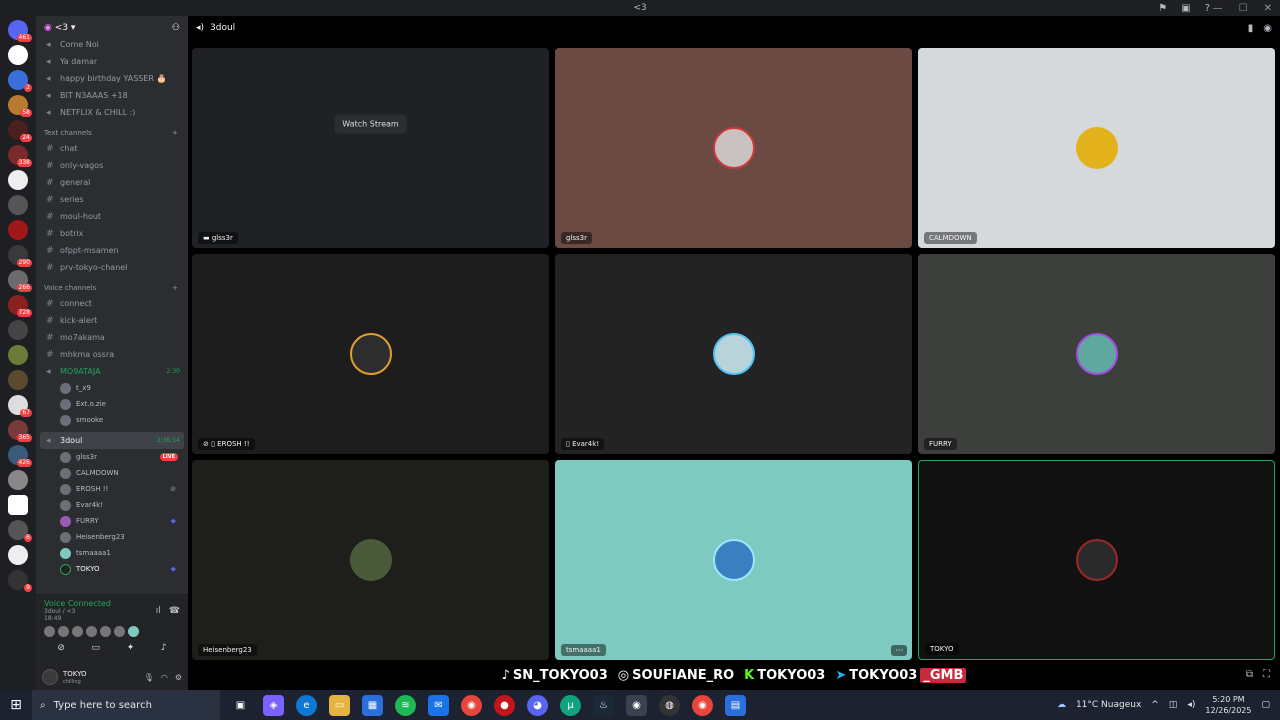  Describe the element at coordinates (20, 581) in the screenshot. I see `server-icon: 9` at that location.